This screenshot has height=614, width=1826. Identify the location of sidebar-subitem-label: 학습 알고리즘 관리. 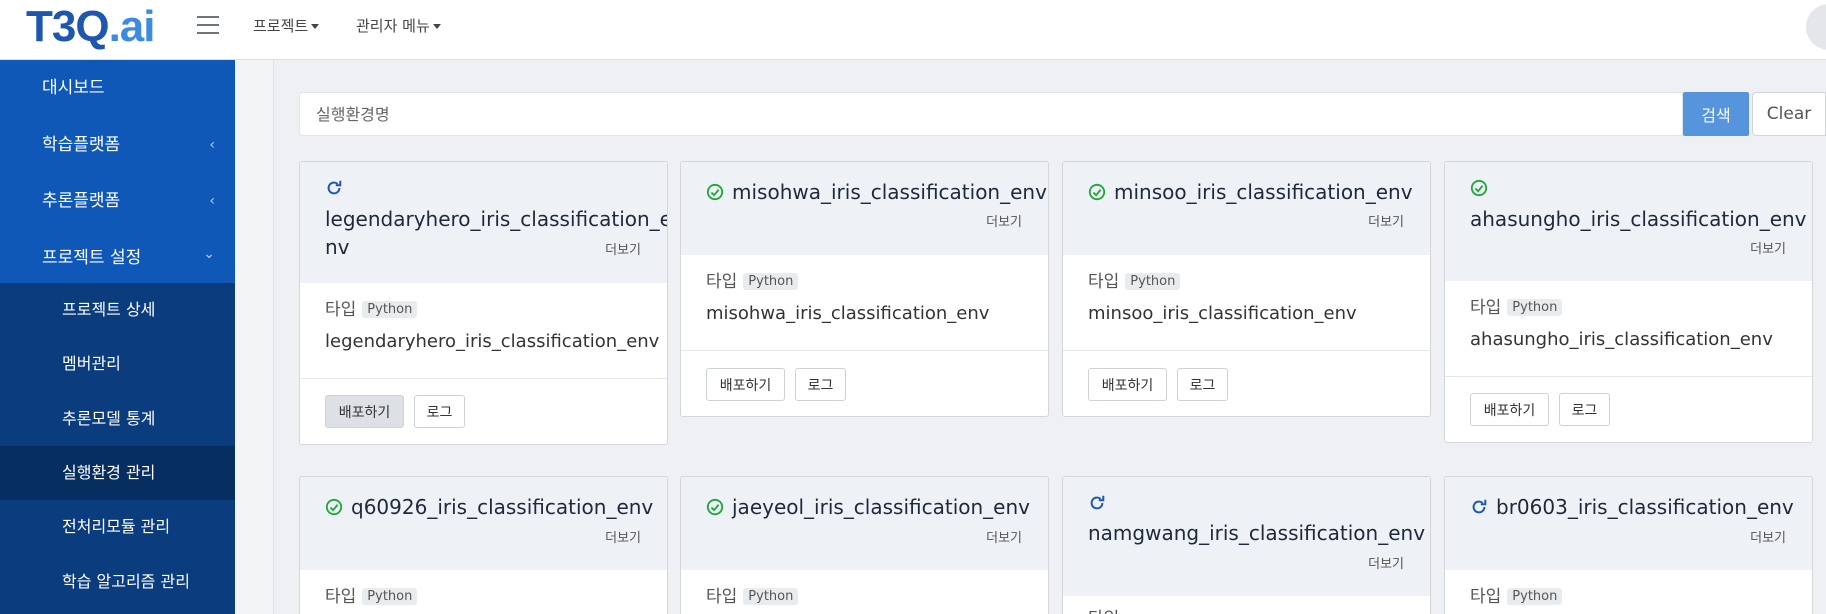
(126, 581).